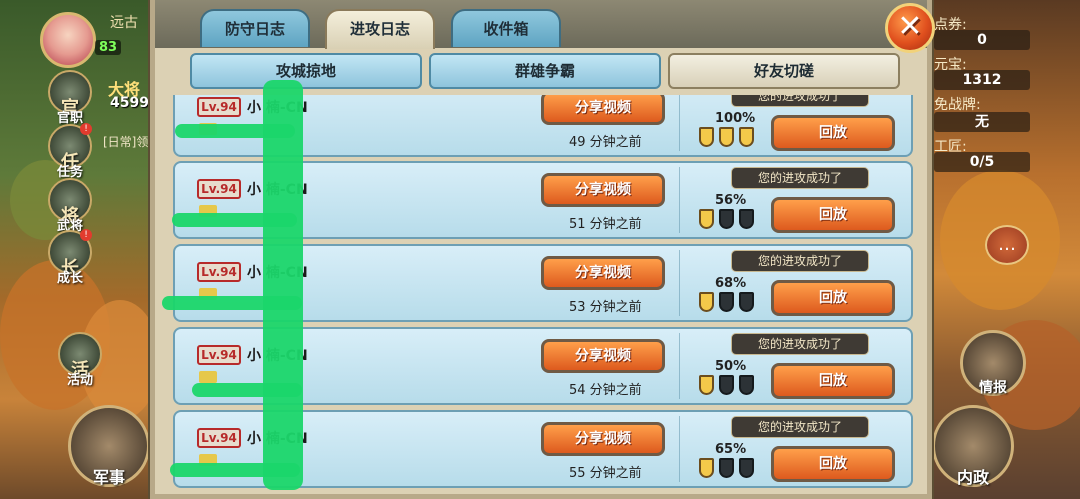 This screenshot has width=1080, height=499. Describe the element at coordinates (993, 388) in the screenshot. I see `intel-label: 情报` at that location.